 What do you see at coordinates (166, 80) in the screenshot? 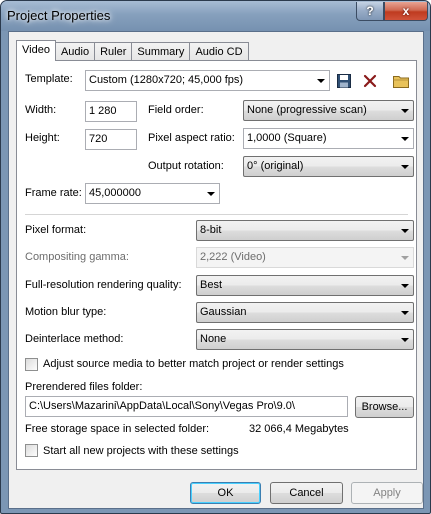
I see `template-value: Custom (1280x720; 45,000 fps)` at bounding box center [166, 80].